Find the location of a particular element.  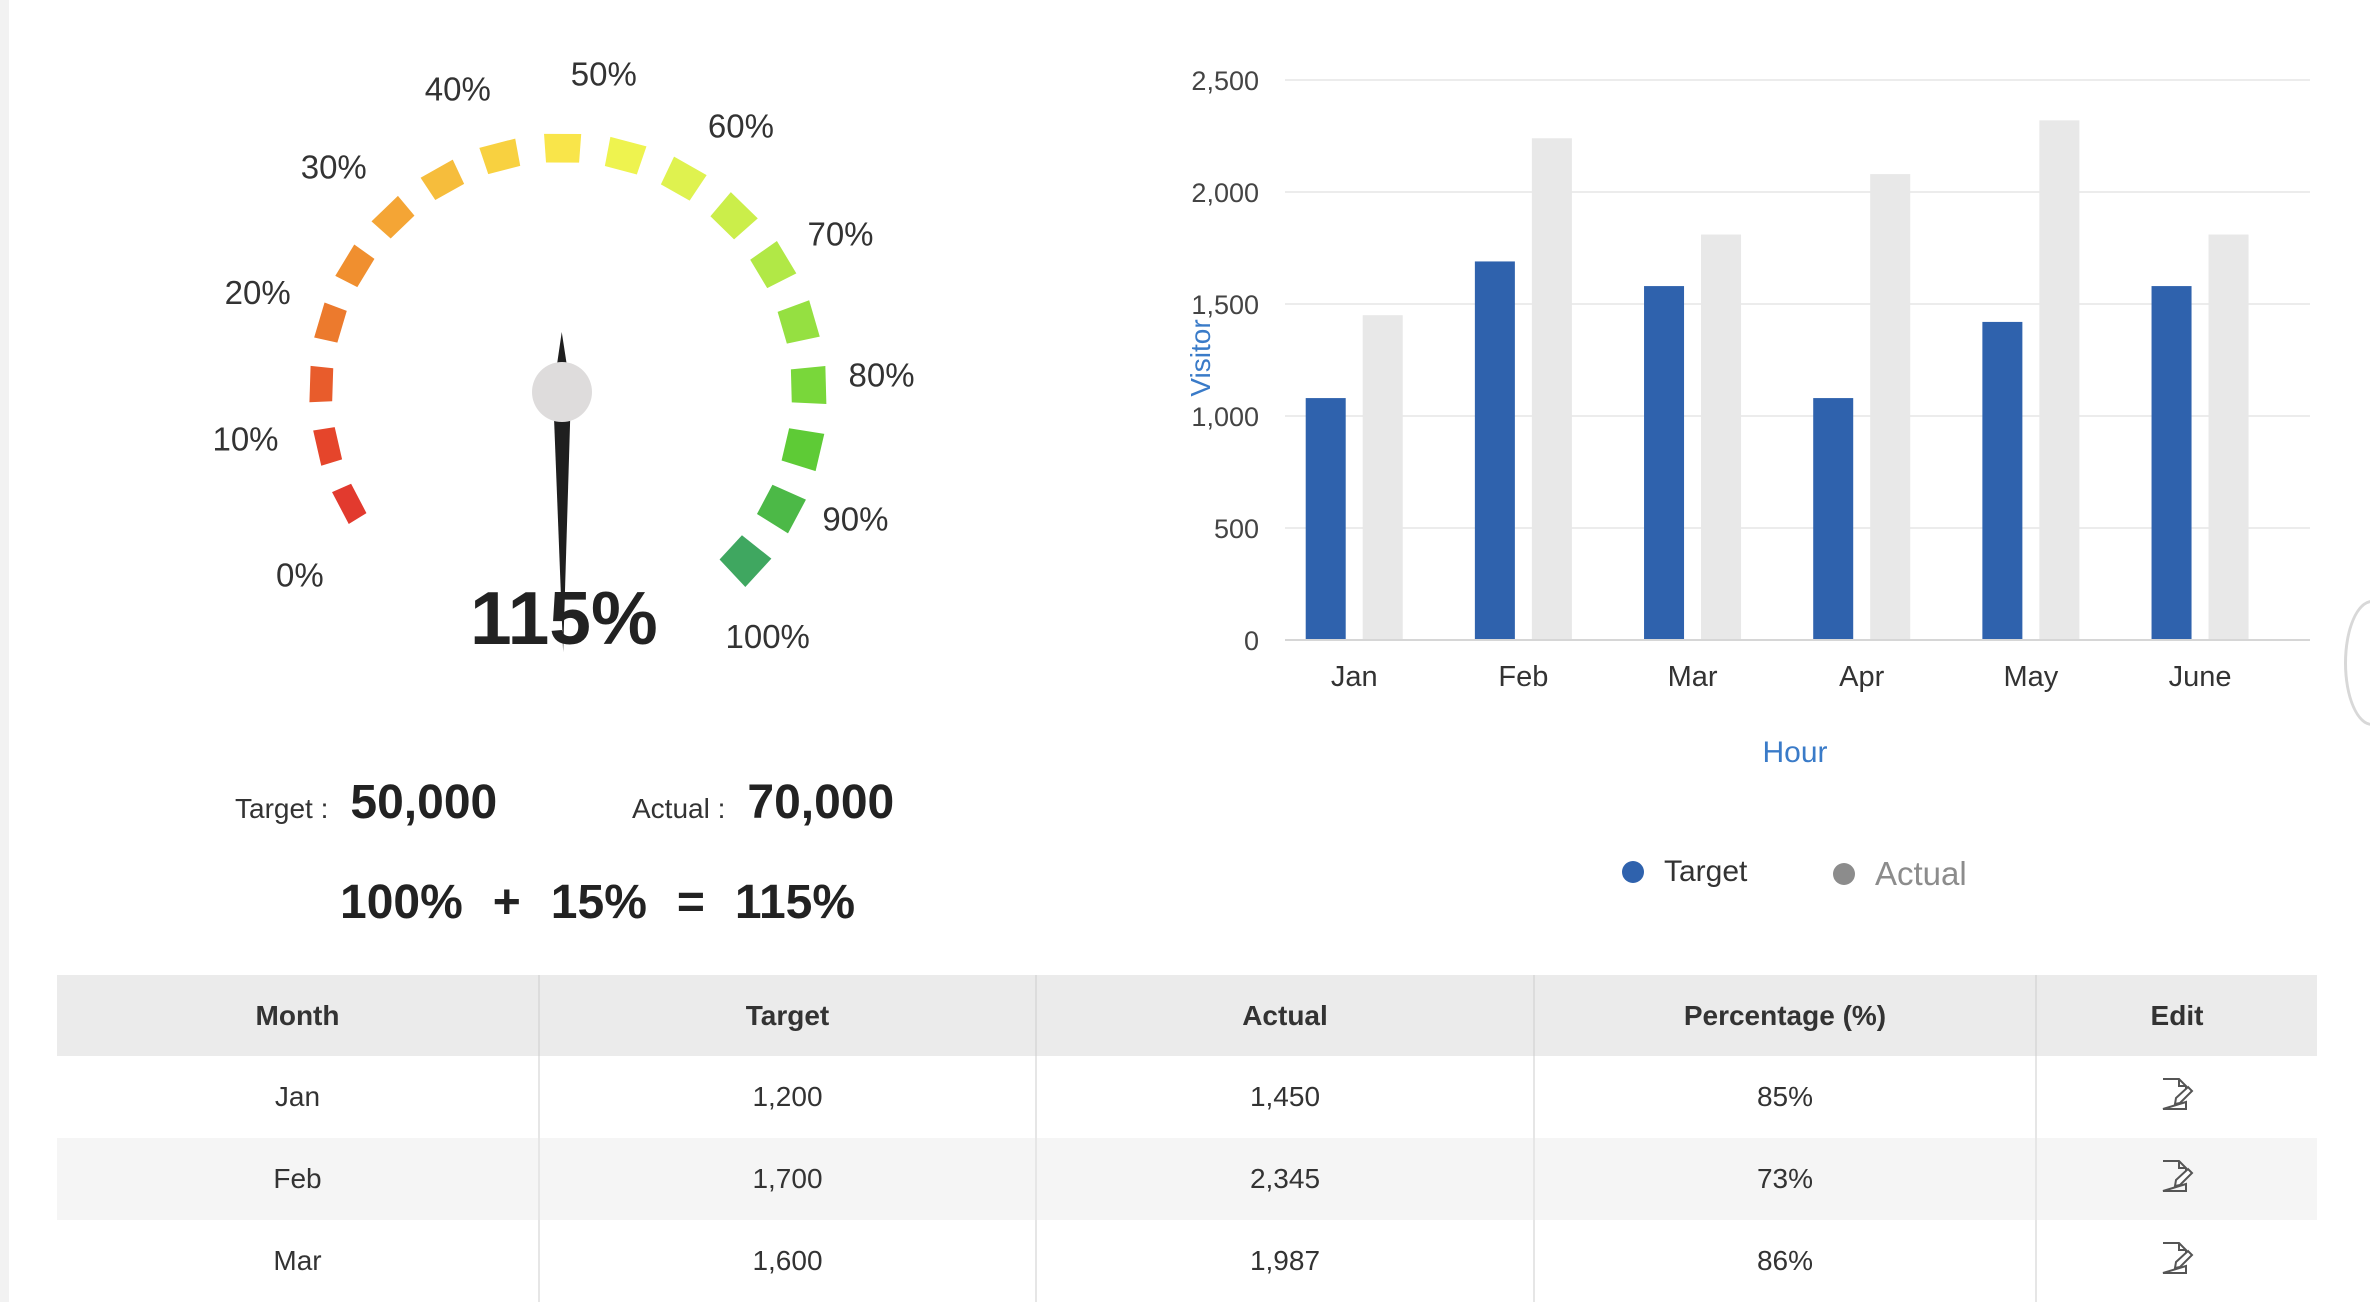

x-tick-label: Mar is located at coordinates (1693, 677).